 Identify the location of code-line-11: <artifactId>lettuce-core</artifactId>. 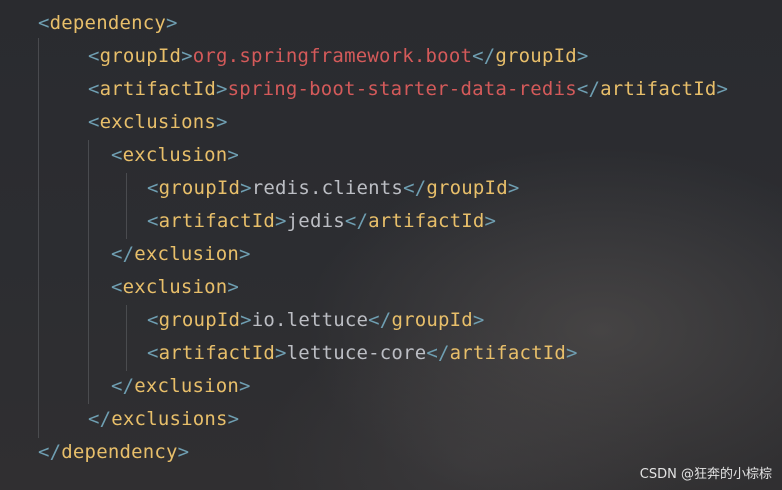
(362, 353).